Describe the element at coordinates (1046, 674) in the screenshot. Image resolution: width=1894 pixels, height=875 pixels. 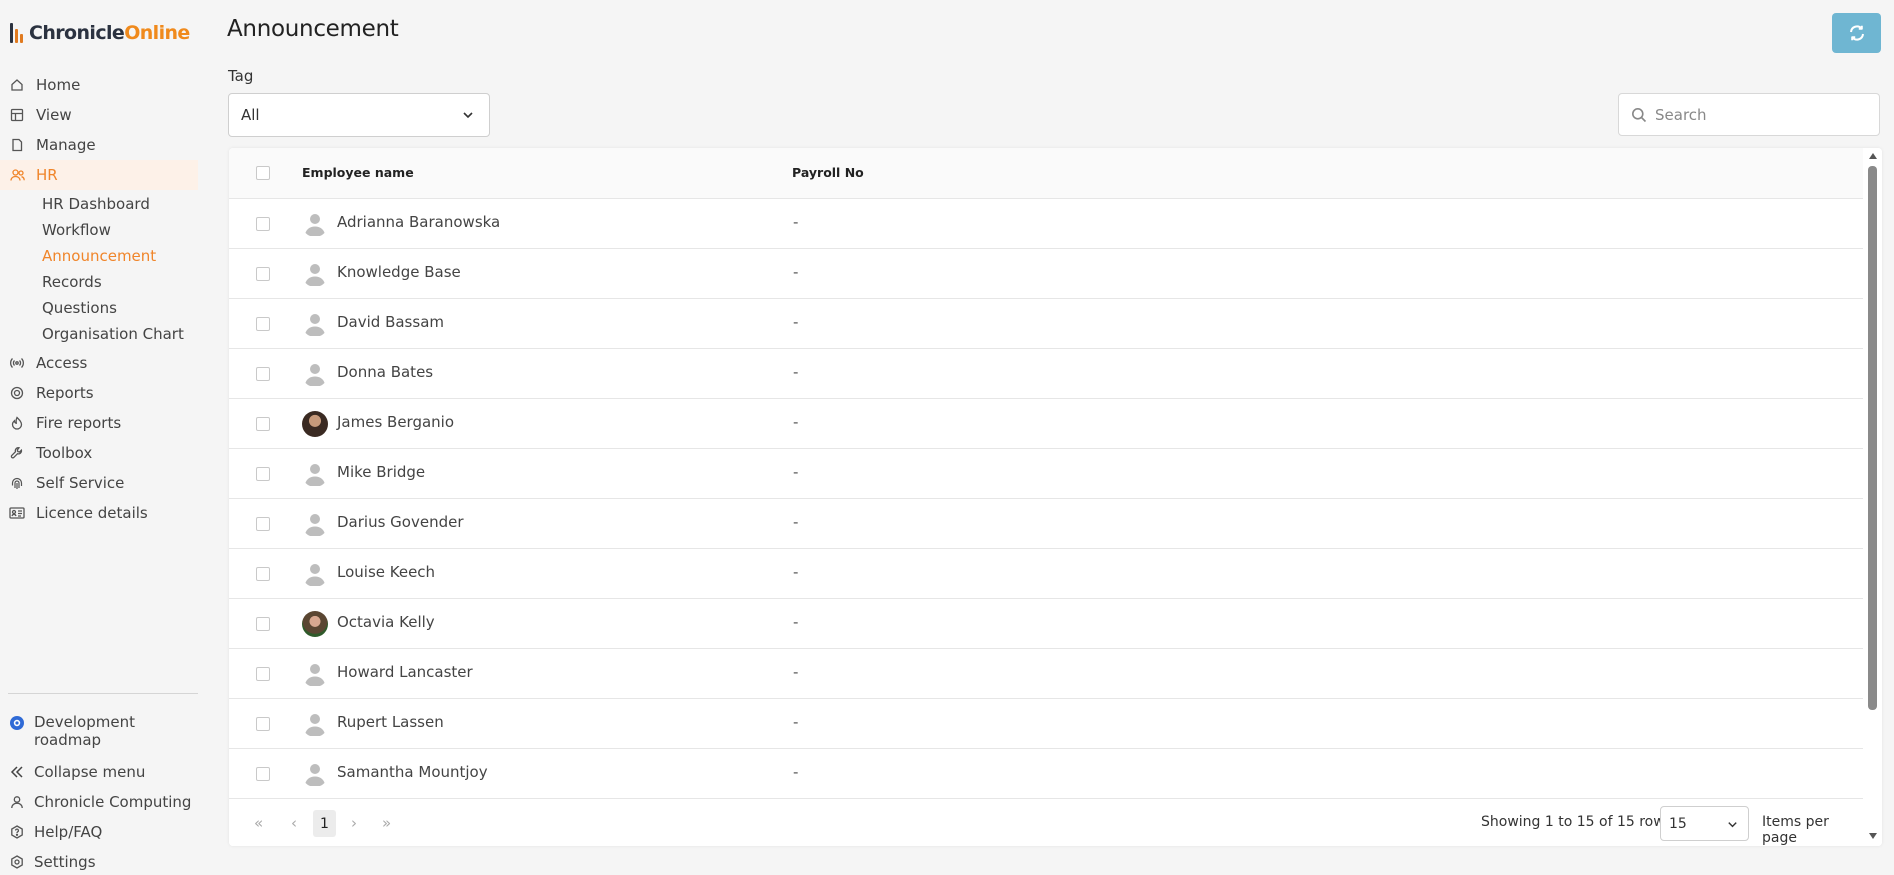
I see `table-row: Howard Lancaster -` at that location.